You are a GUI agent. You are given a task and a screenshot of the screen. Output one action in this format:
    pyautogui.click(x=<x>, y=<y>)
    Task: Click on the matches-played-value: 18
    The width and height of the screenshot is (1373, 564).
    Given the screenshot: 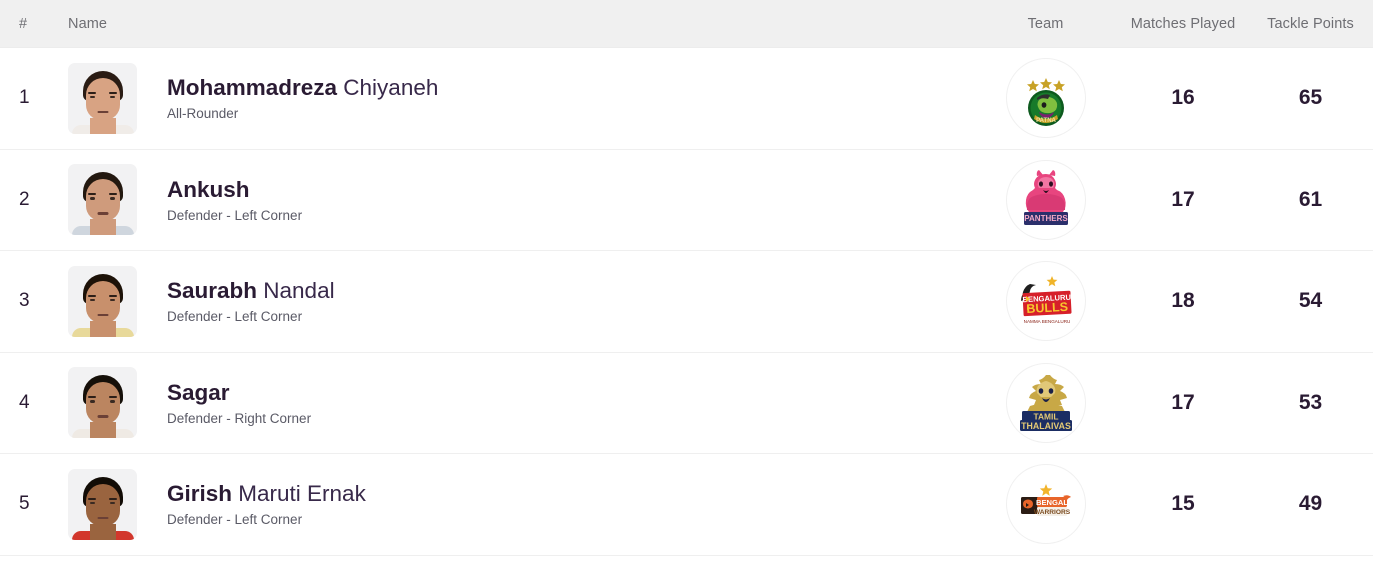 What is the action you would take?
    pyautogui.click(x=1183, y=301)
    